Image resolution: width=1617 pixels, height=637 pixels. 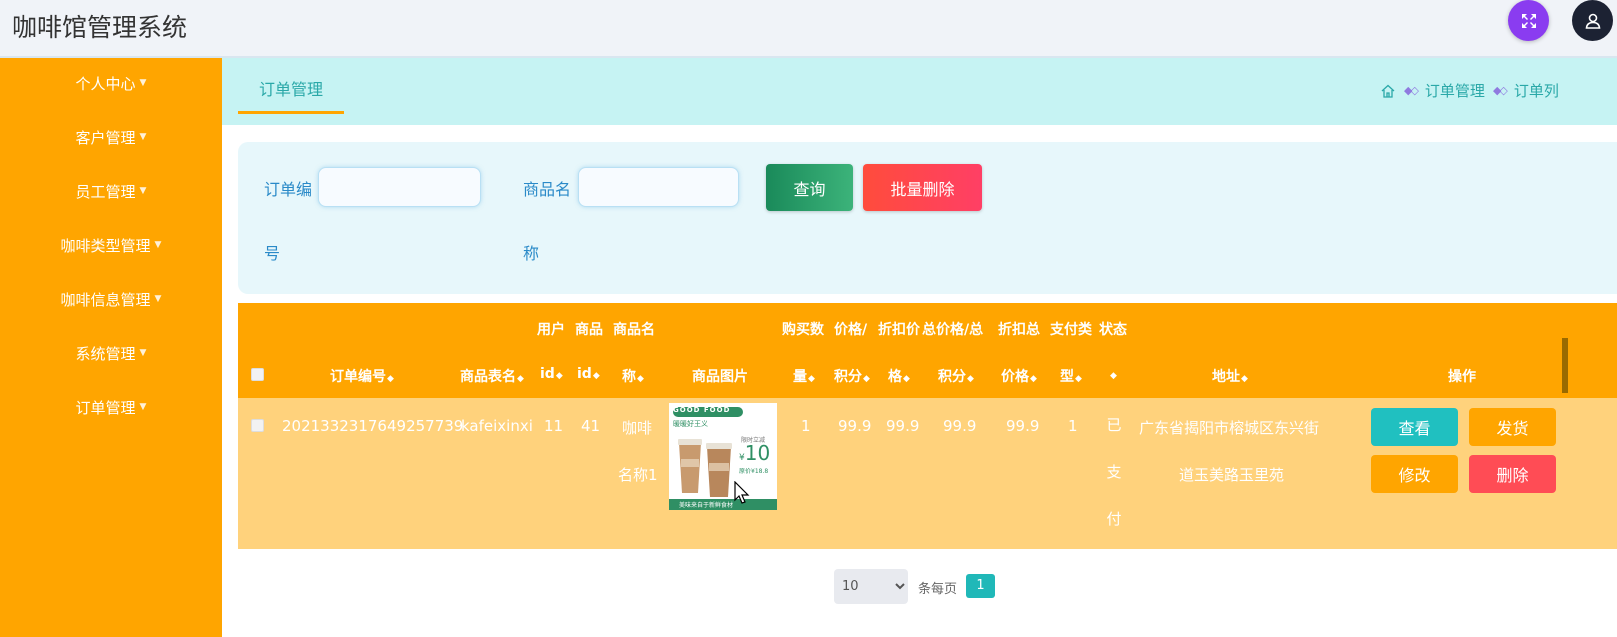 What do you see at coordinates (589, 330) in the screenshot?
I see `header-product-id-line1: 商品` at bounding box center [589, 330].